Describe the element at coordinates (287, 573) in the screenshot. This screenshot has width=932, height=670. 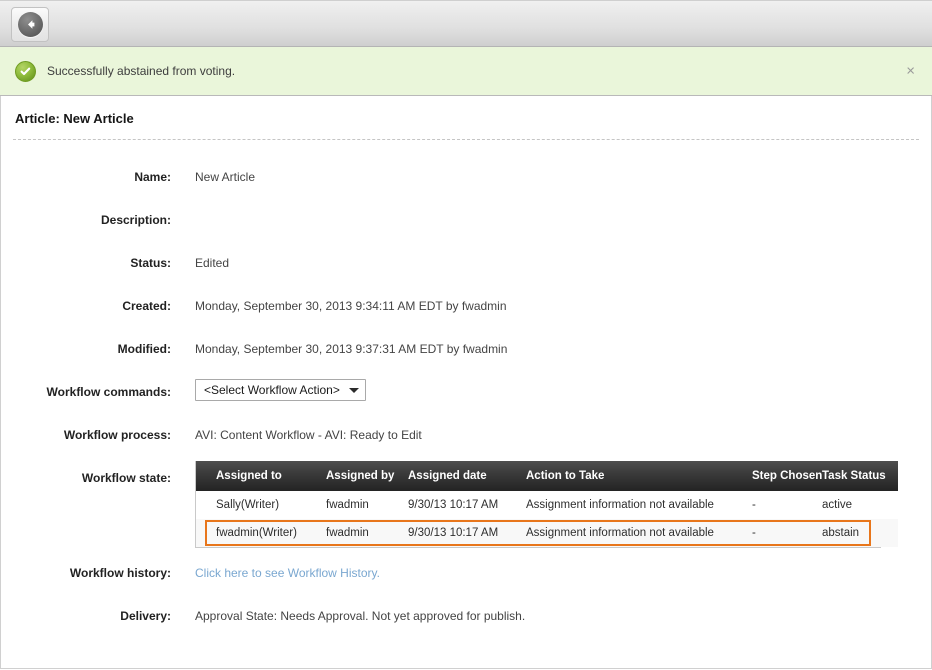
I see `workflow-history-link: Click here to see Workflow History.` at that location.